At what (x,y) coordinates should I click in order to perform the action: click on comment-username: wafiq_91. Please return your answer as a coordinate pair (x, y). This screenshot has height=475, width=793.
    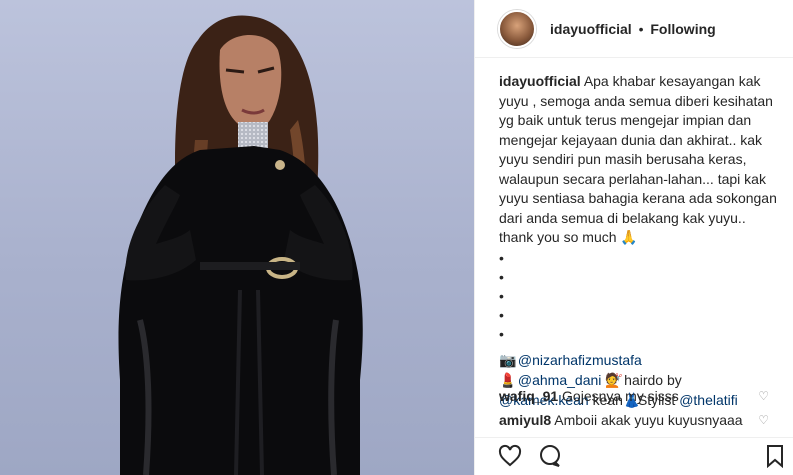
    Looking at the image, I should click on (528, 396).